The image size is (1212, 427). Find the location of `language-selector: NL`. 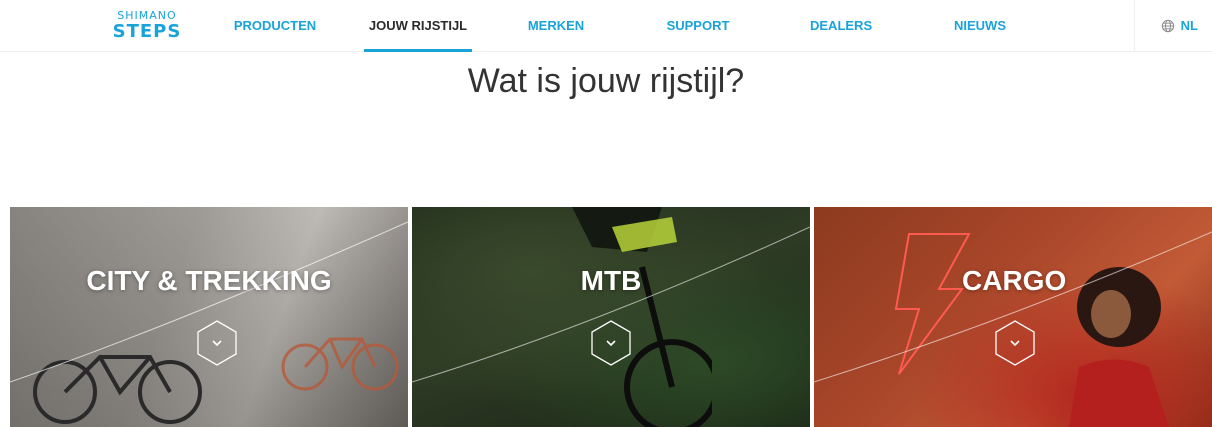

language-selector: NL is located at coordinates (1165, 26).